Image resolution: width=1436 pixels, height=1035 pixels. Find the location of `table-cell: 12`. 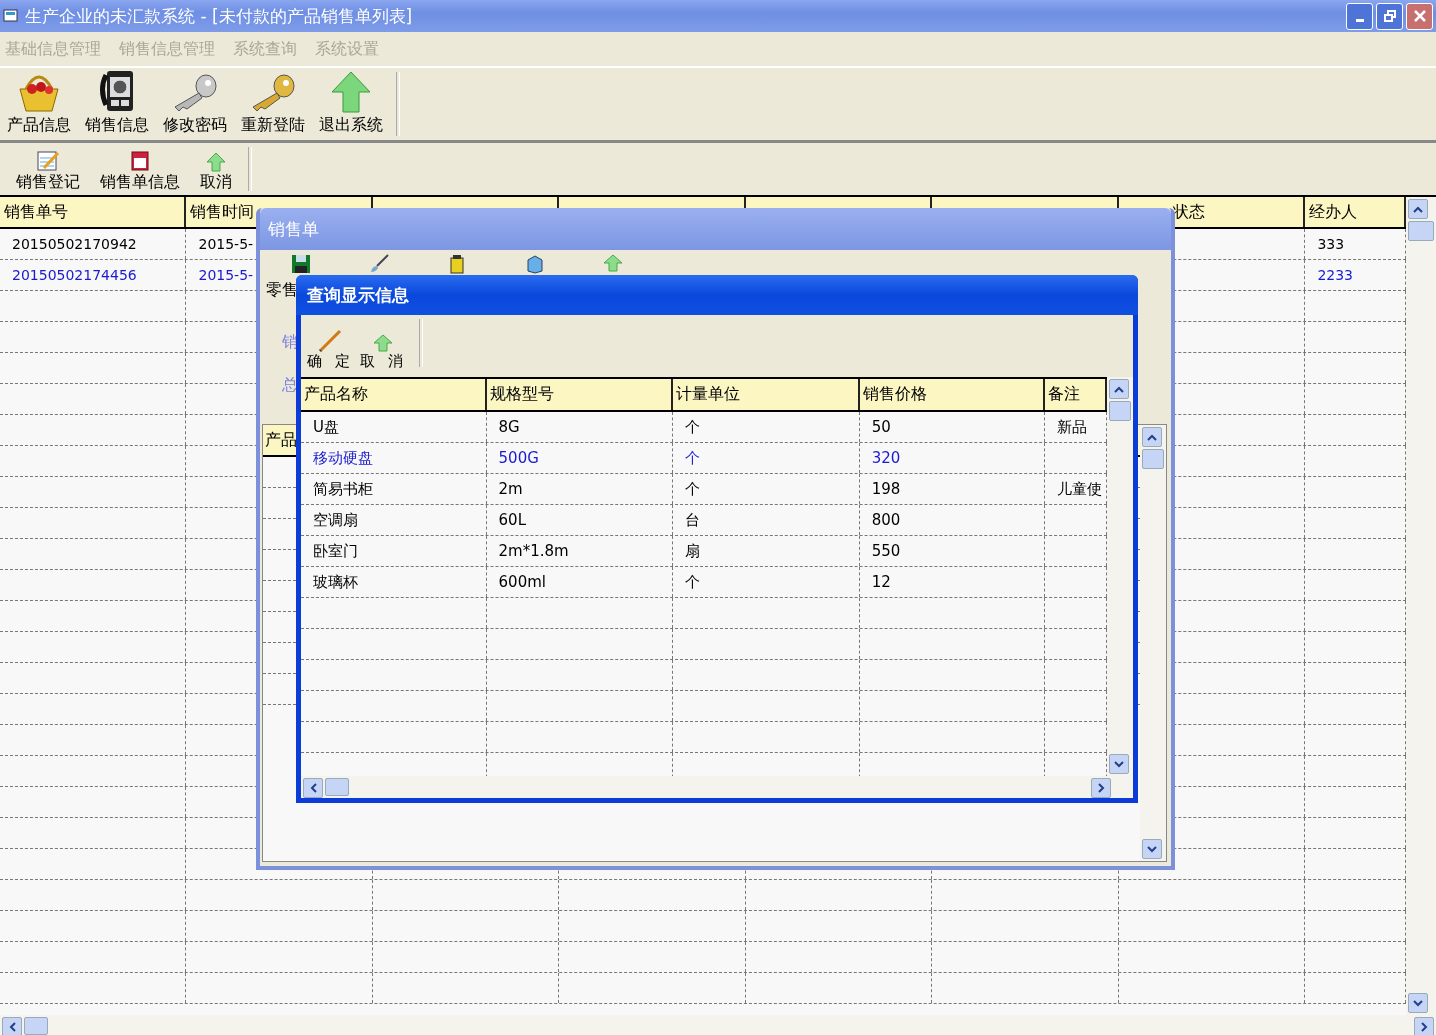

table-cell: 12 is located at coordinates (881, 582).